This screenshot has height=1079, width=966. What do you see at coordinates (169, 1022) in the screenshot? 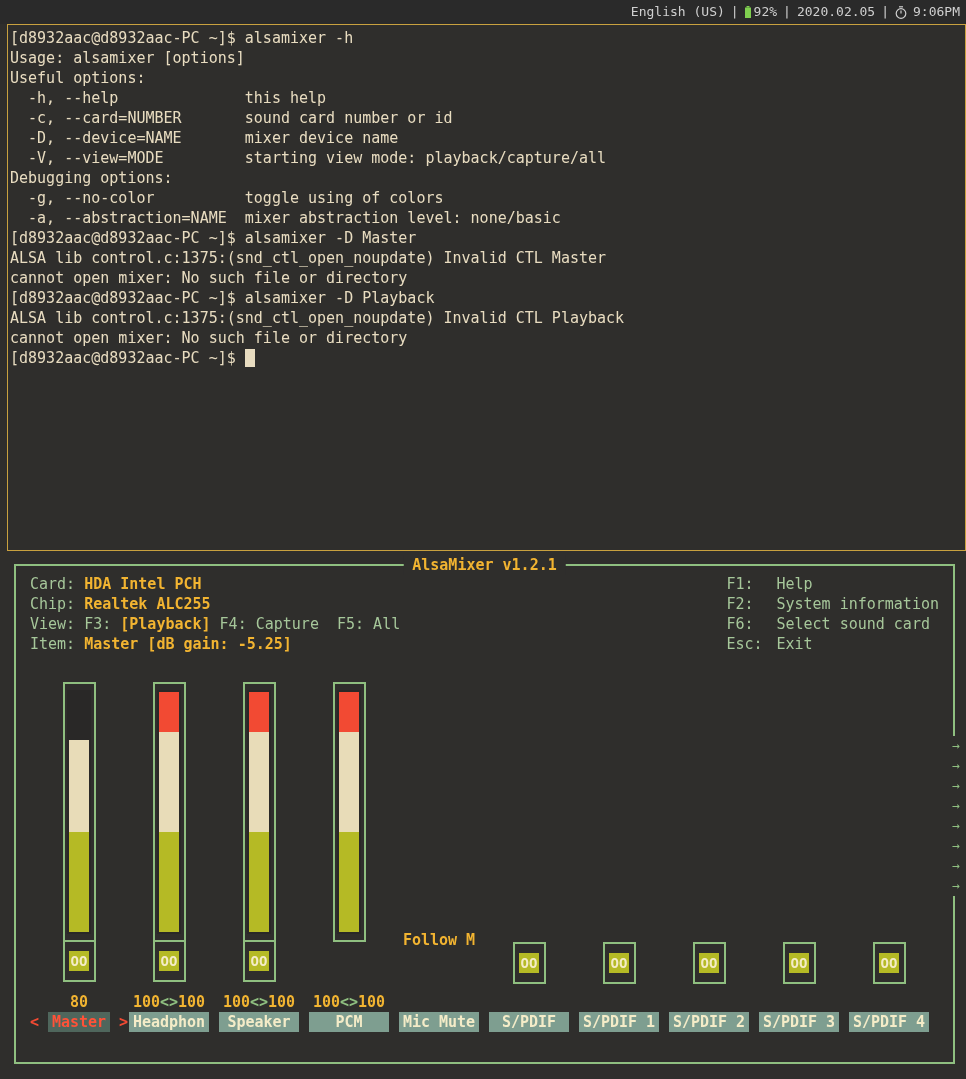
I see `channel-name: Headphon` at bounding box center [169, 1022].